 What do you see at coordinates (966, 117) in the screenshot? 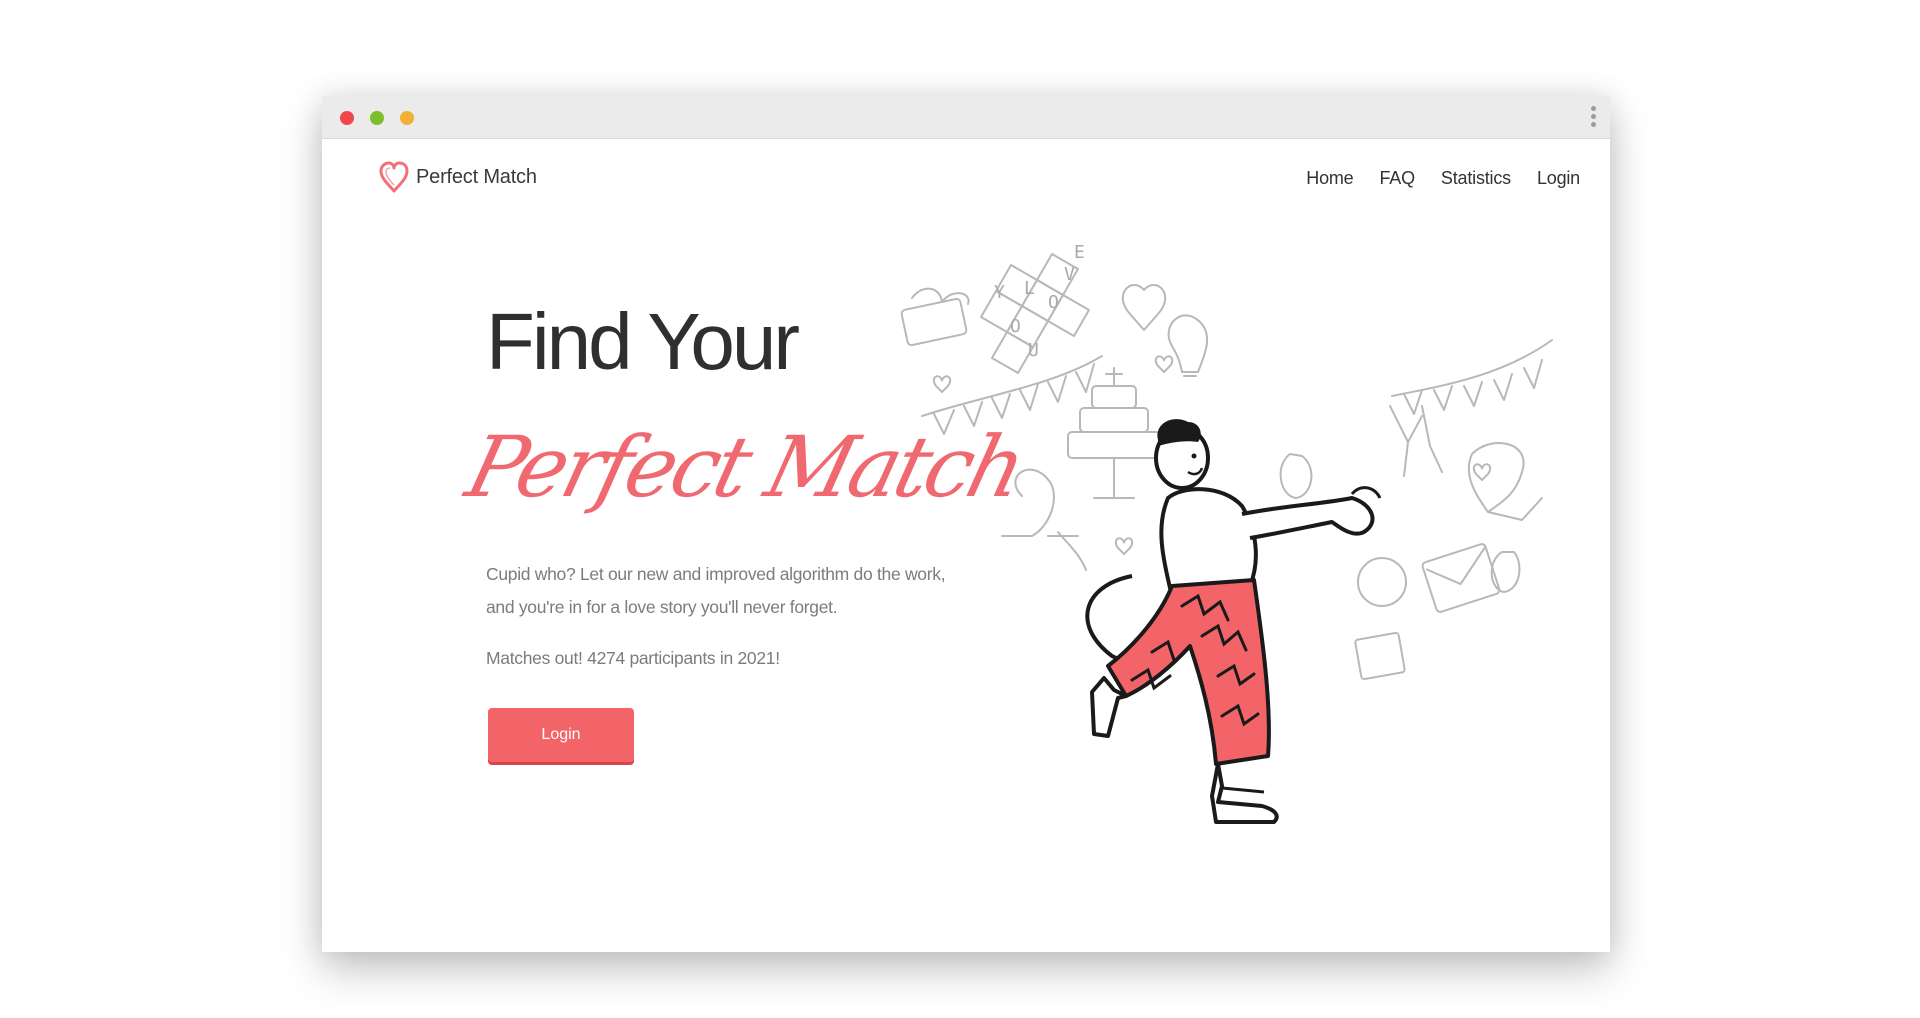
I see `browser-titlebar` at bounding box center [966, 117].